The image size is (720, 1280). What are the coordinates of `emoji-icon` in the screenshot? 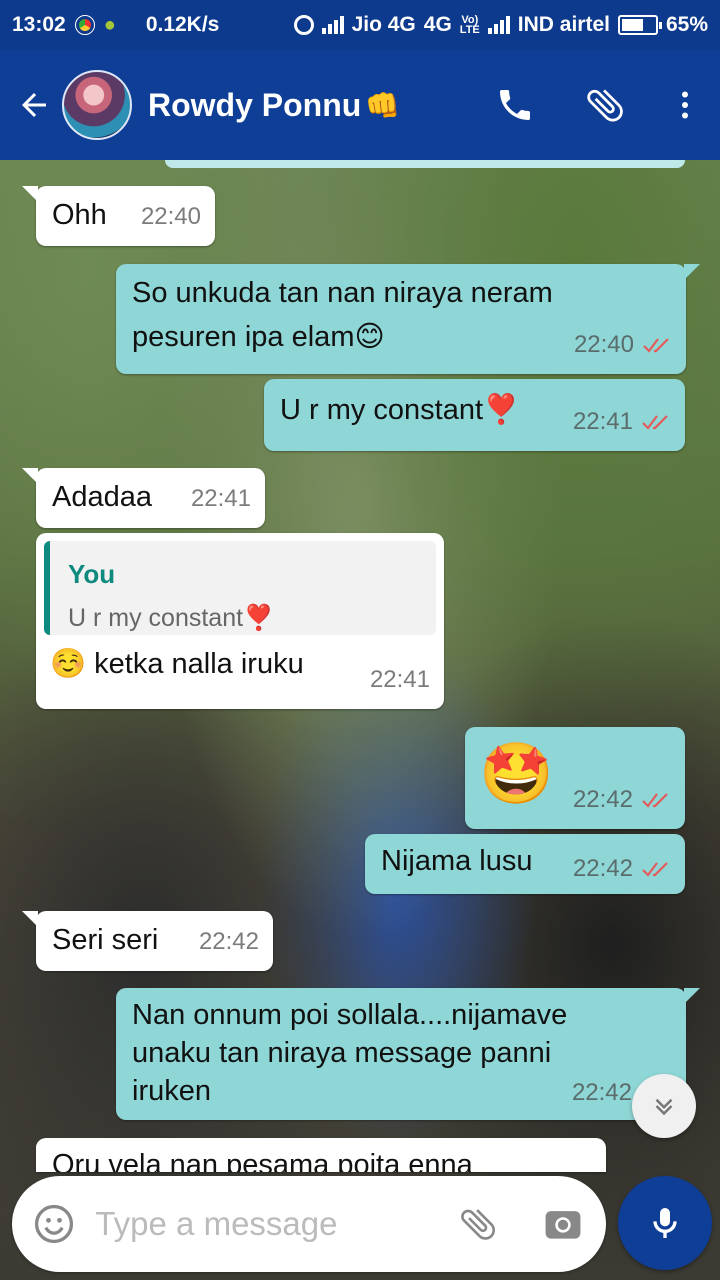 It's located at (53, 1224).